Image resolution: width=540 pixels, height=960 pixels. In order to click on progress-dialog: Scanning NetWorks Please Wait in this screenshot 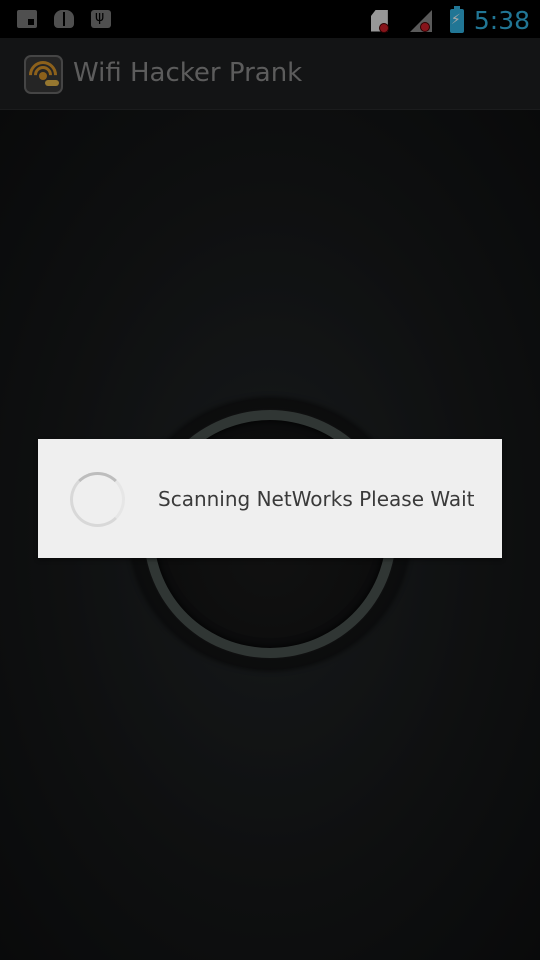, I will do `click(270, 498)`.